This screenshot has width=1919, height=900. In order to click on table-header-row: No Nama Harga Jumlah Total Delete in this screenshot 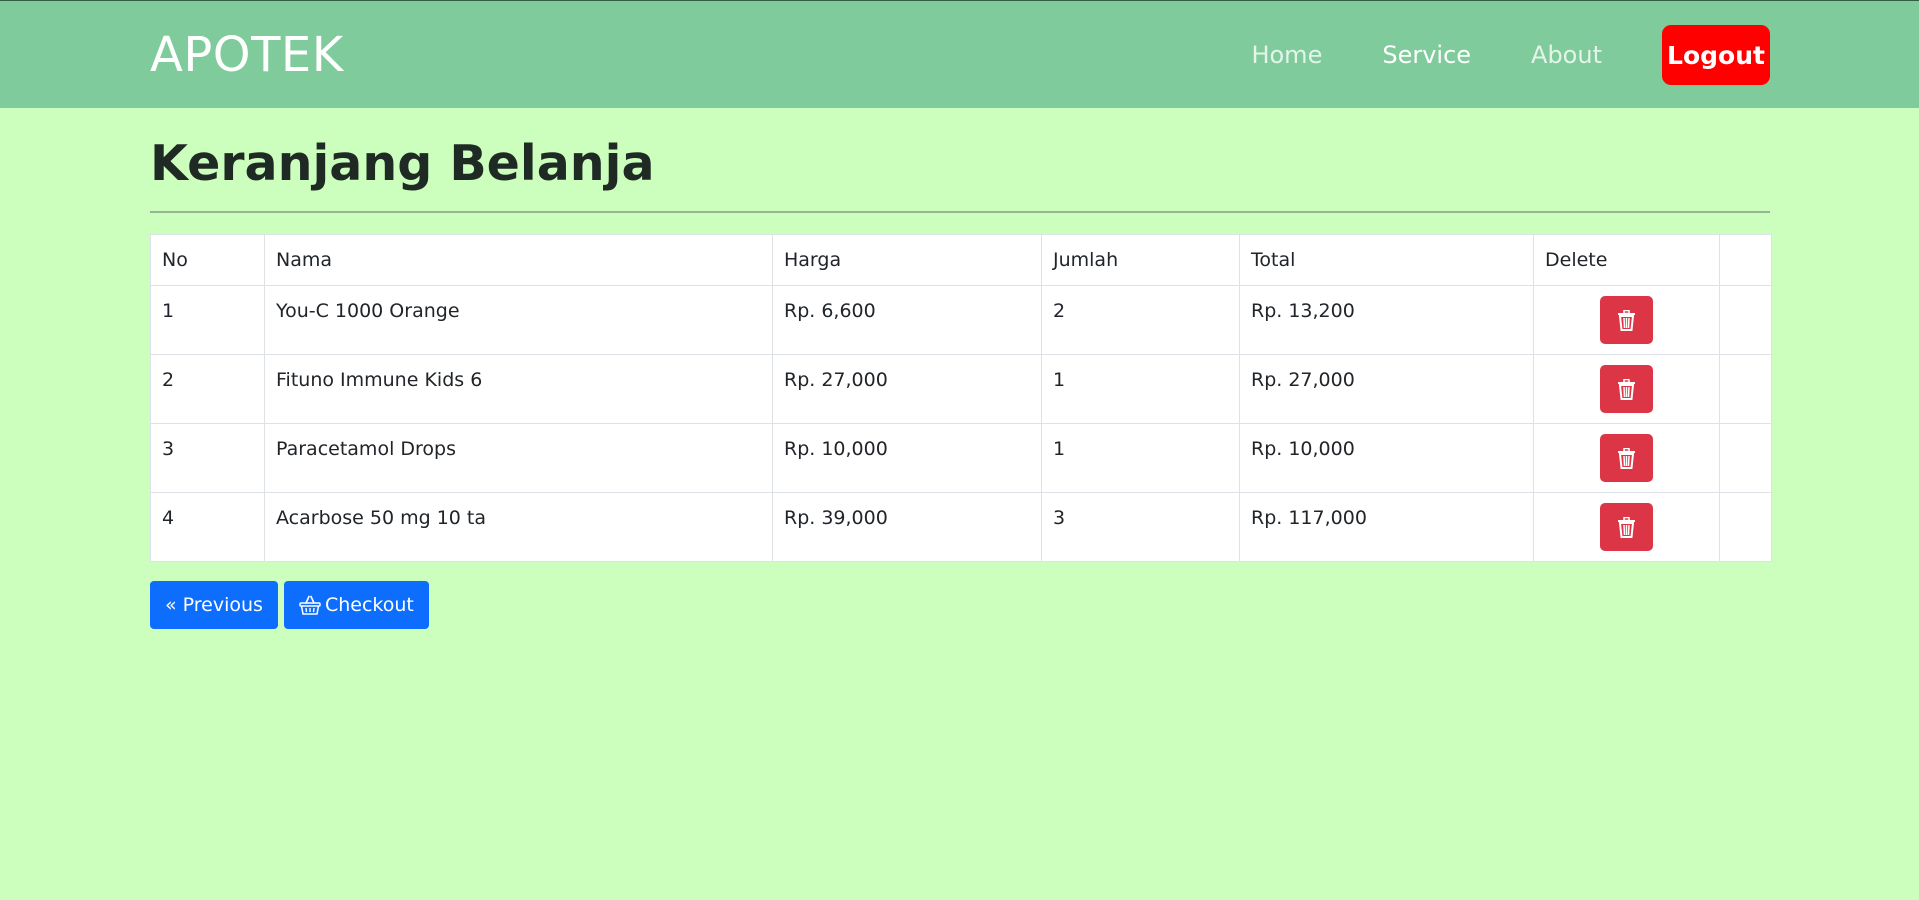, I will do `click(961, 260)`.